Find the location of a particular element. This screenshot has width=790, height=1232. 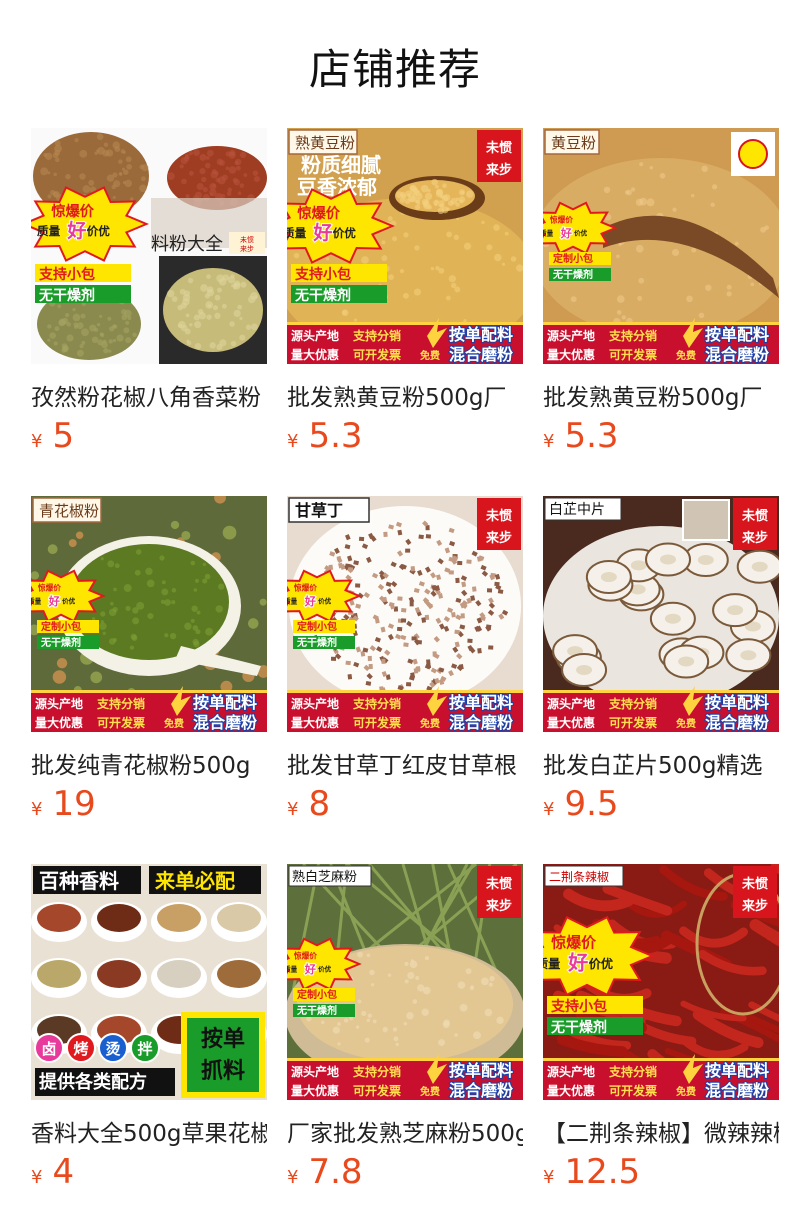

thumb-label: 卤 is located at coordinates (48, 1049).